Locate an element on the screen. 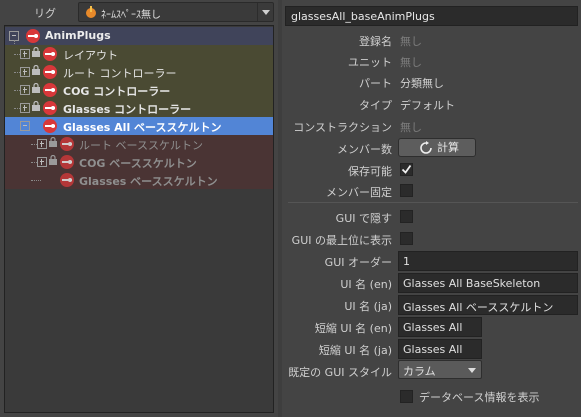 The image size is (581, 417). ui-name-ja-field: Glasses All ベーススケルトン is located at coordinates (488, 305).